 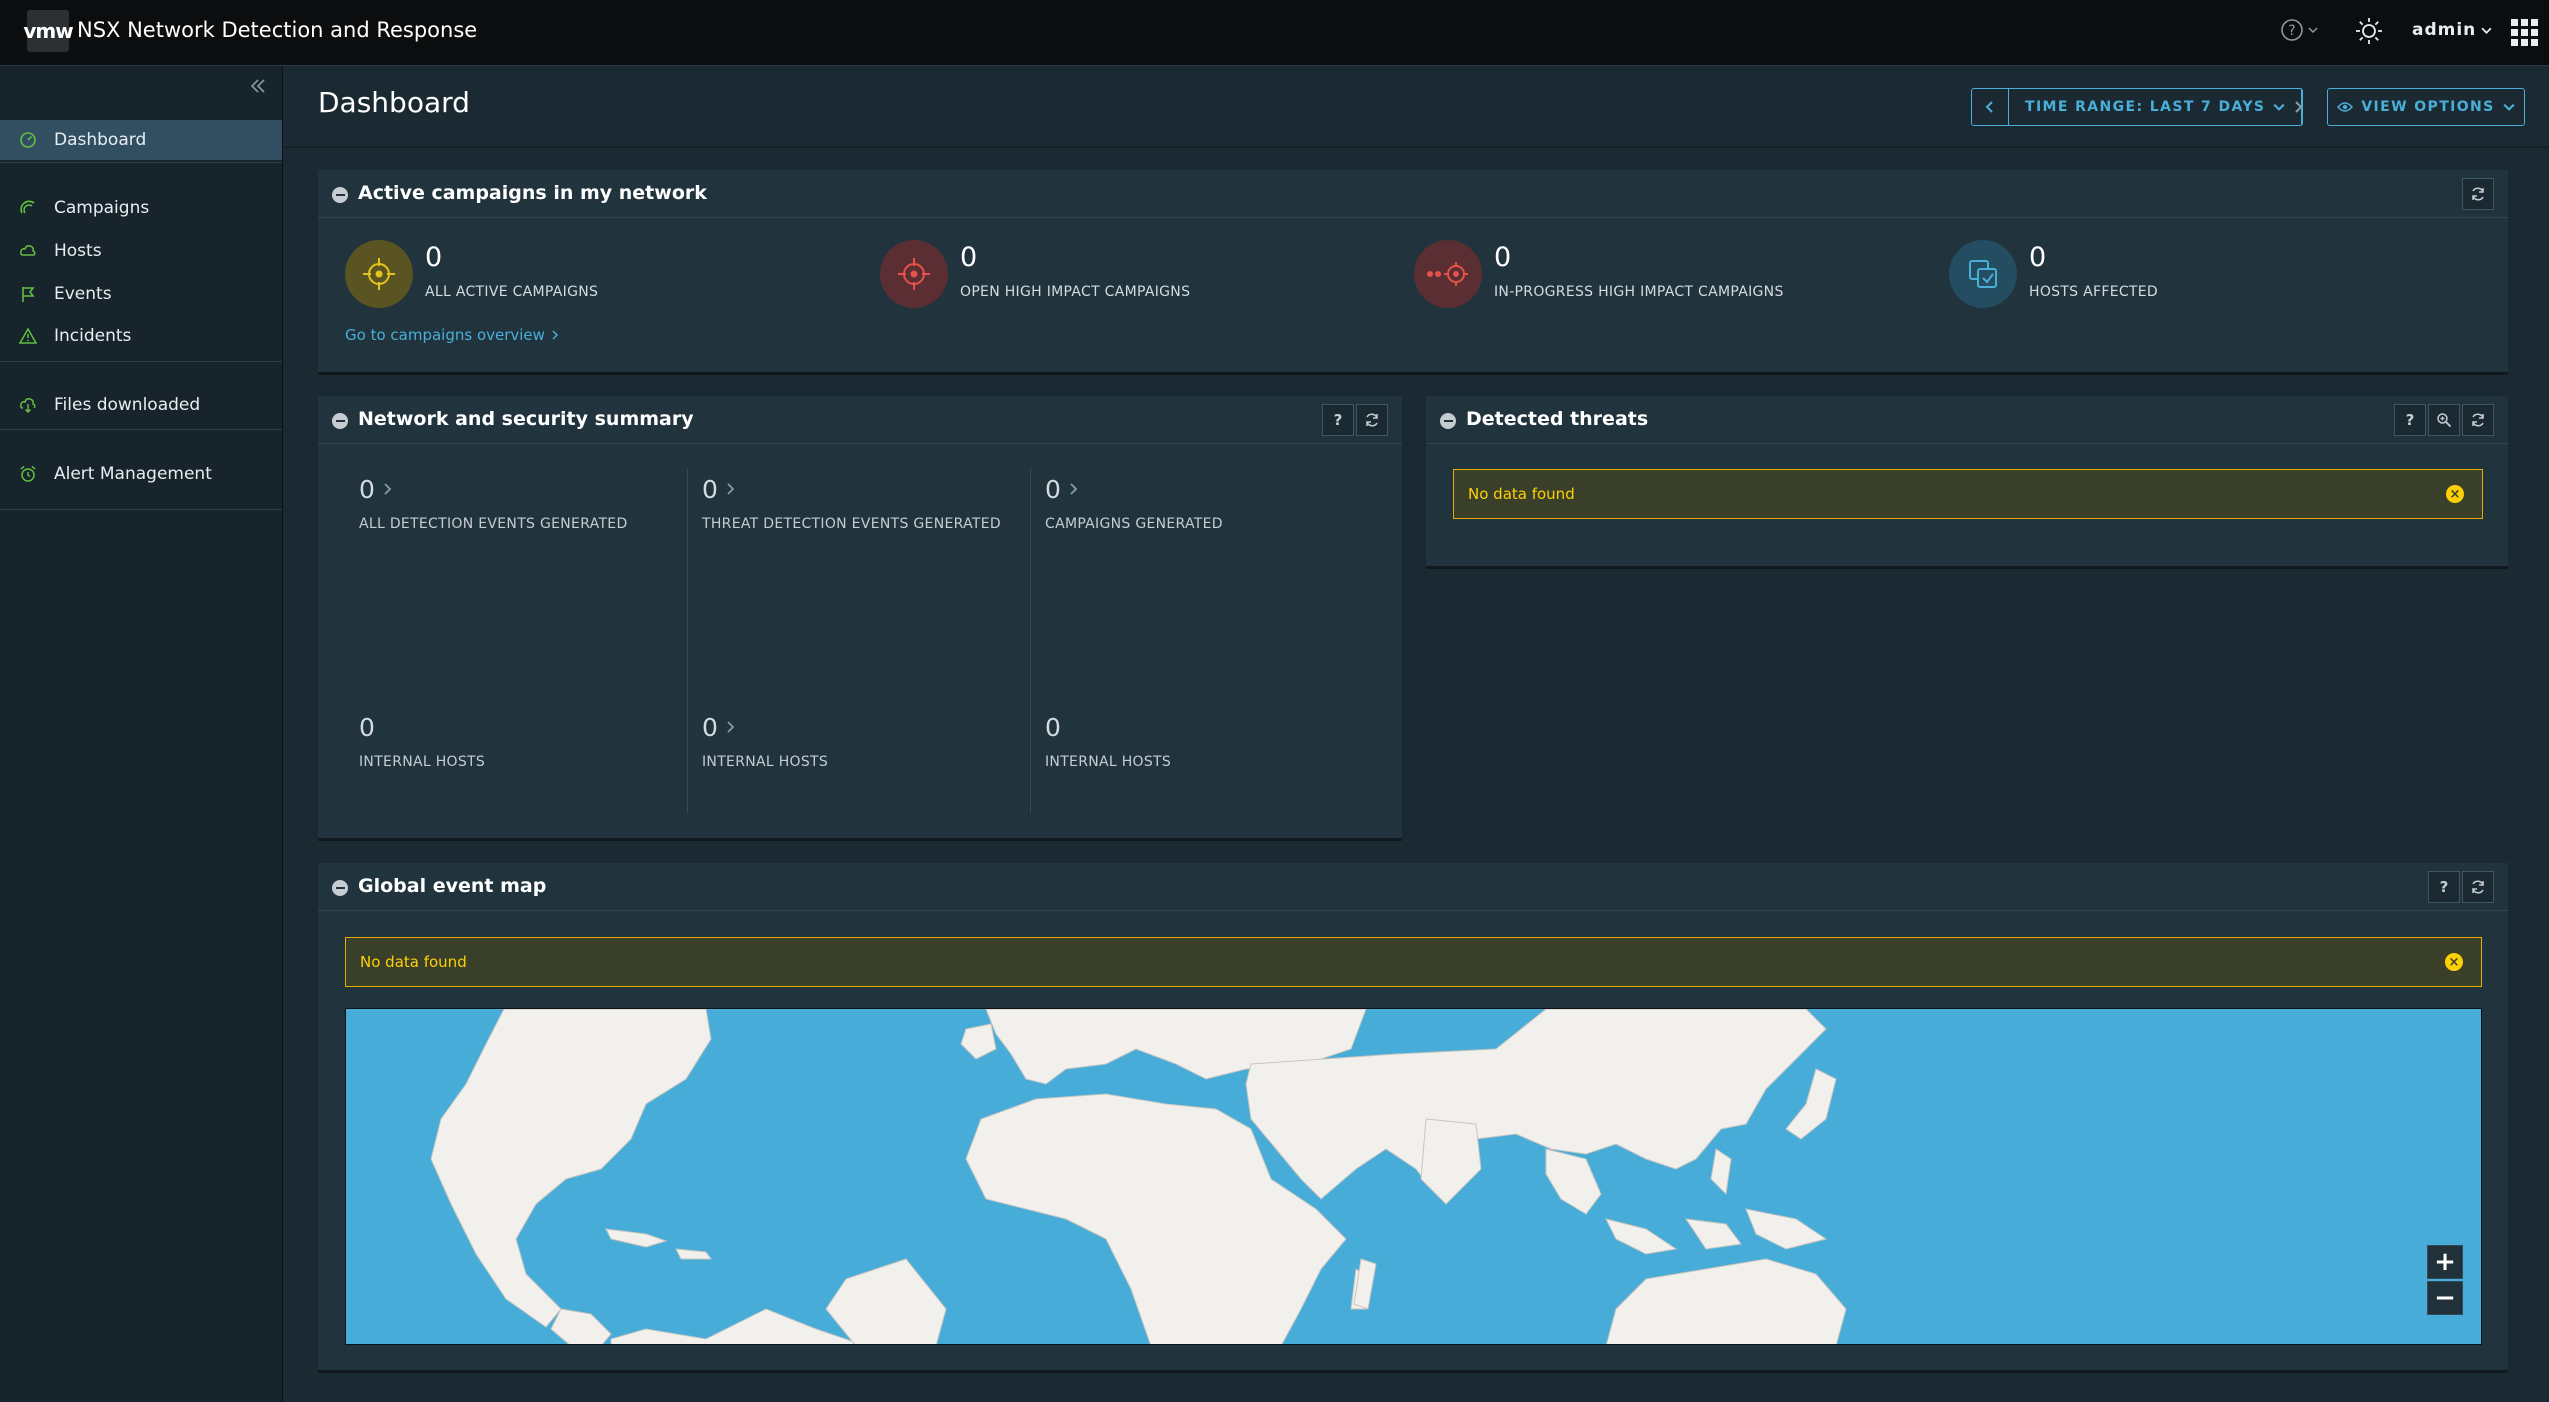 What do you see at coordinates (1134, 524) in the screenshot?
I see `summary-label: CAMPAIGNS GENERATED` at bounding box center [1134, 524].